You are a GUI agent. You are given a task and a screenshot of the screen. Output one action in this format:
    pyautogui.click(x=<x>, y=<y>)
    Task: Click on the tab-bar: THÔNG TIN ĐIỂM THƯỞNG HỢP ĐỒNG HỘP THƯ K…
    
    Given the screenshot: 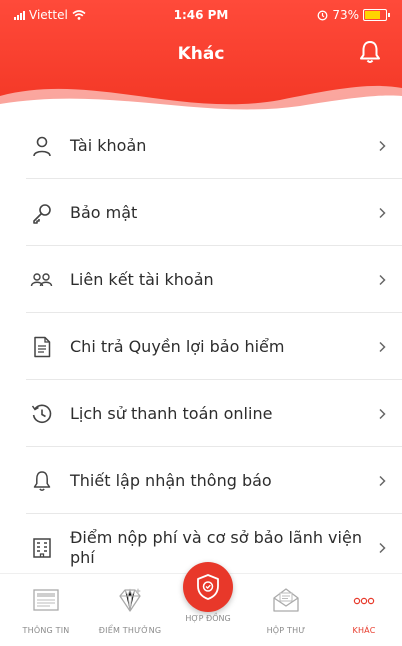 What is the action you would take?
    pyautogui.click(x=201, y=604)
    